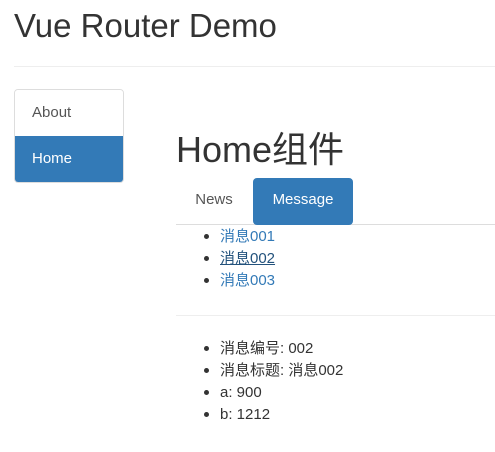 Image resolution: width=495 pixels, height=452 pixels. Describe the element at coordinates (254, 66) in the screenshot. I see `header-divider` at that location.